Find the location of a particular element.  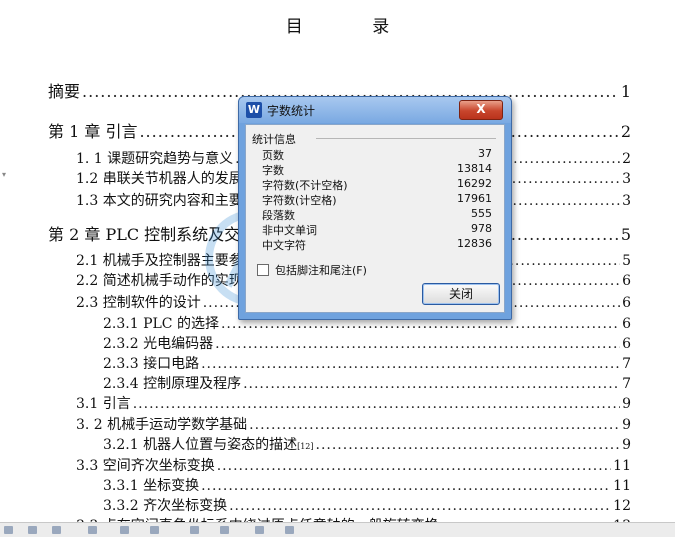

footnotes-checkbox-label: 包括脚注和尾注(F) is located at coordinates (321, 270).